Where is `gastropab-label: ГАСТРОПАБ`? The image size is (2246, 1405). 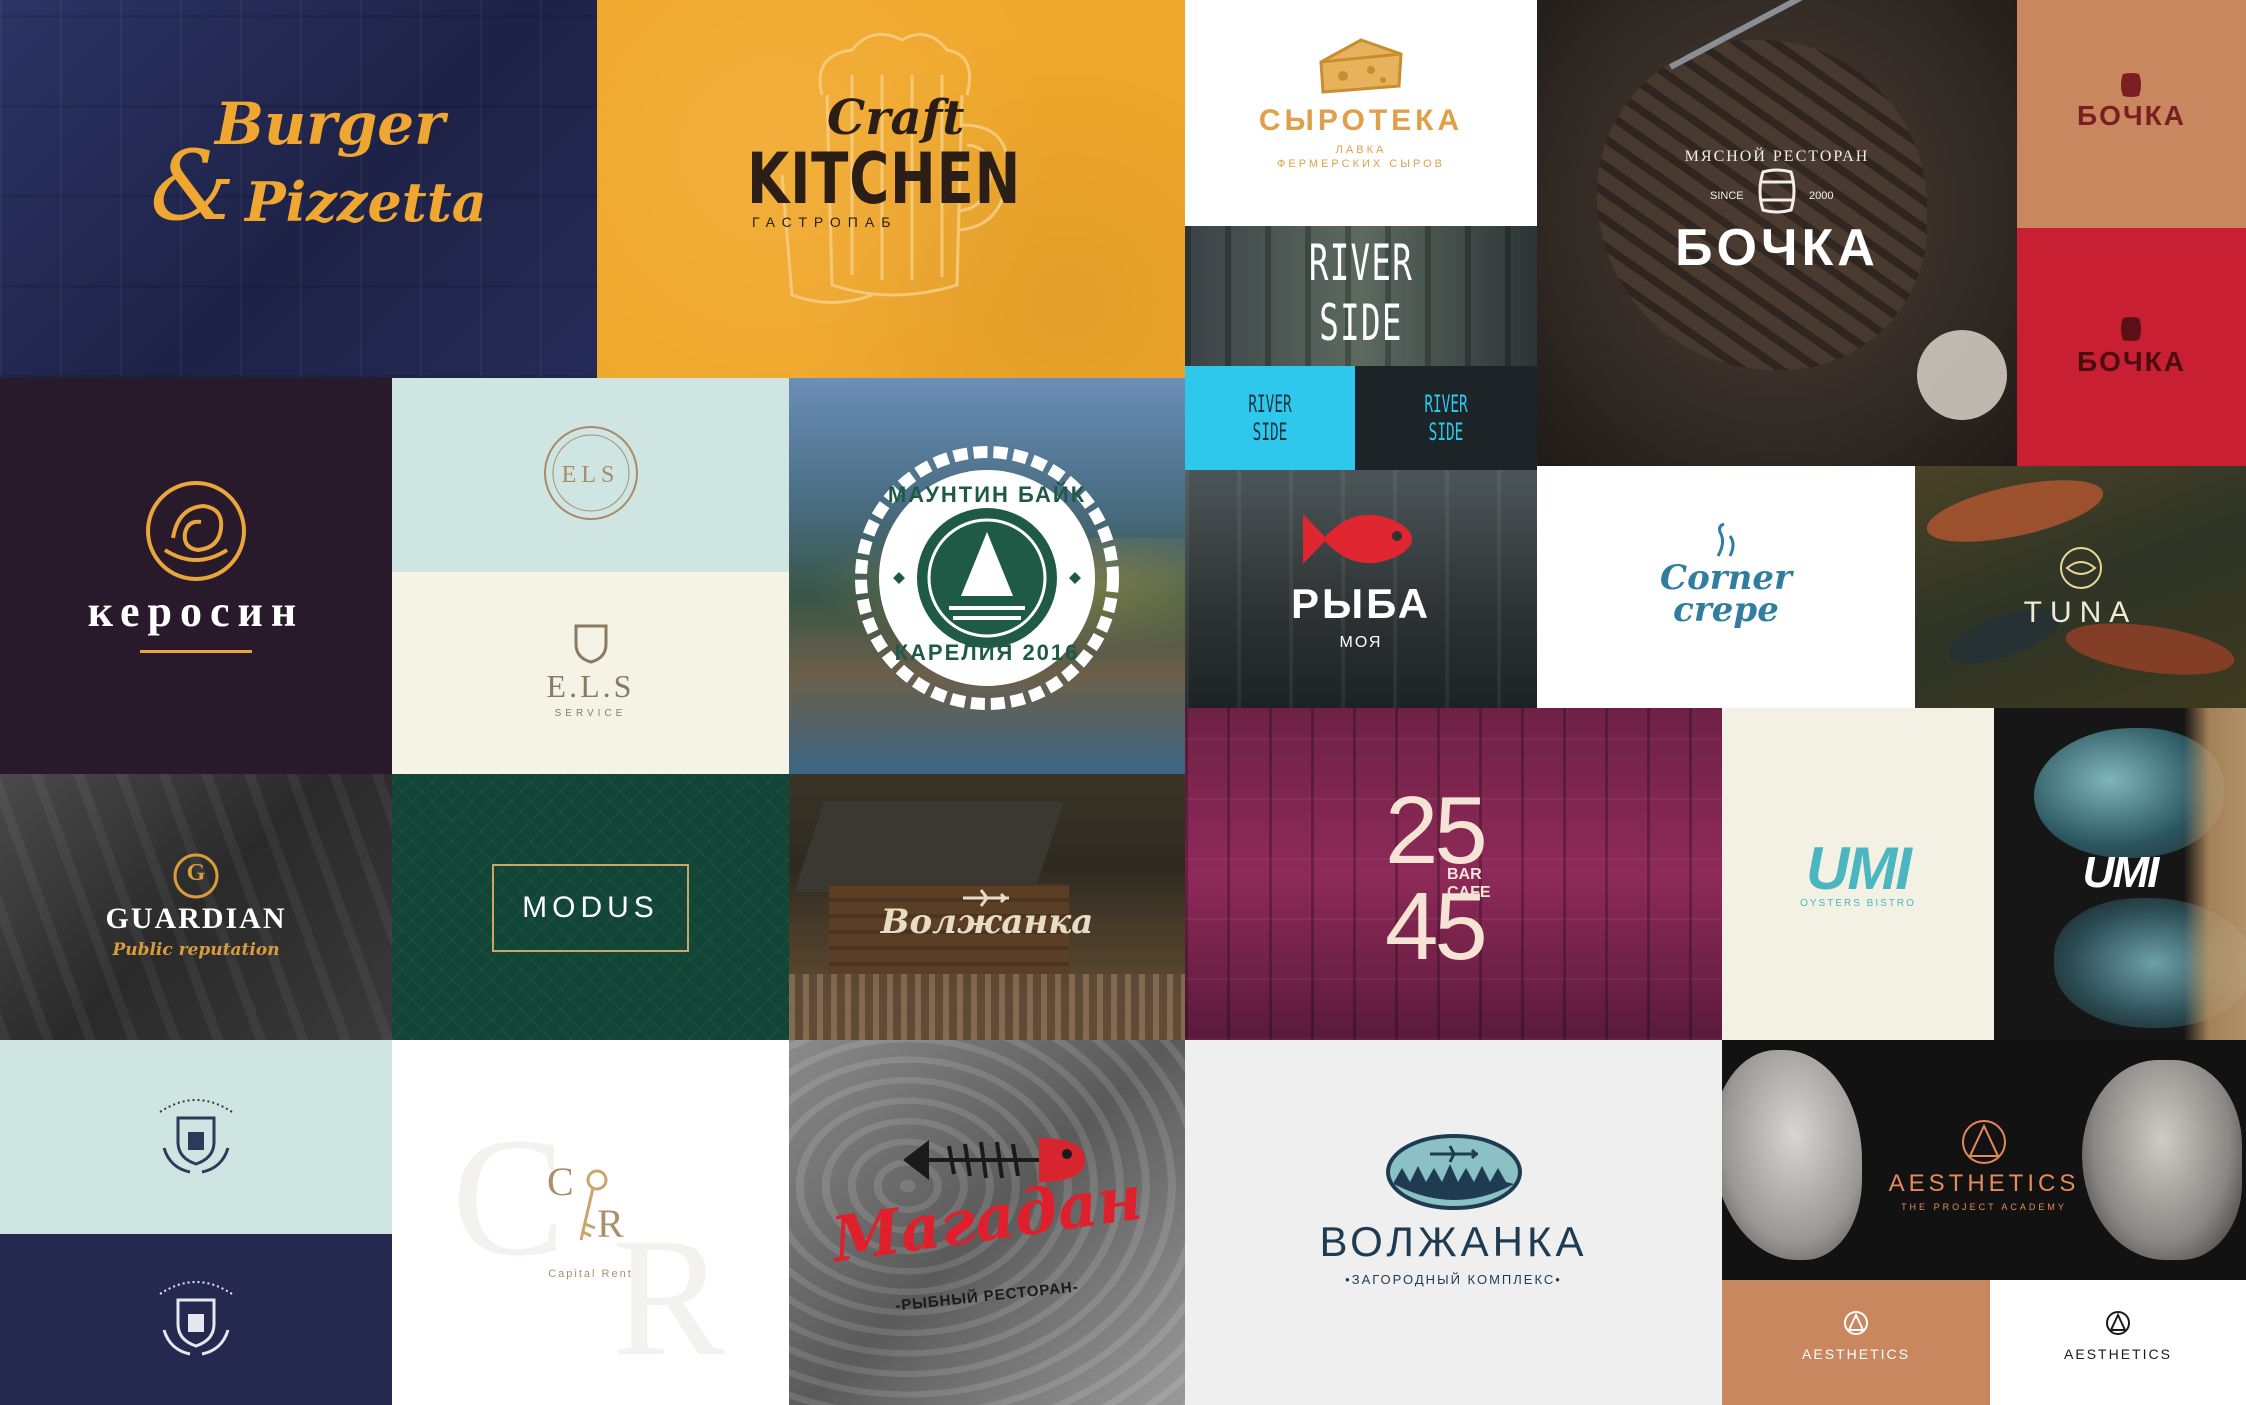 gastropab-label: ГАСТРОПАБ is located at coordinates (825, 222).